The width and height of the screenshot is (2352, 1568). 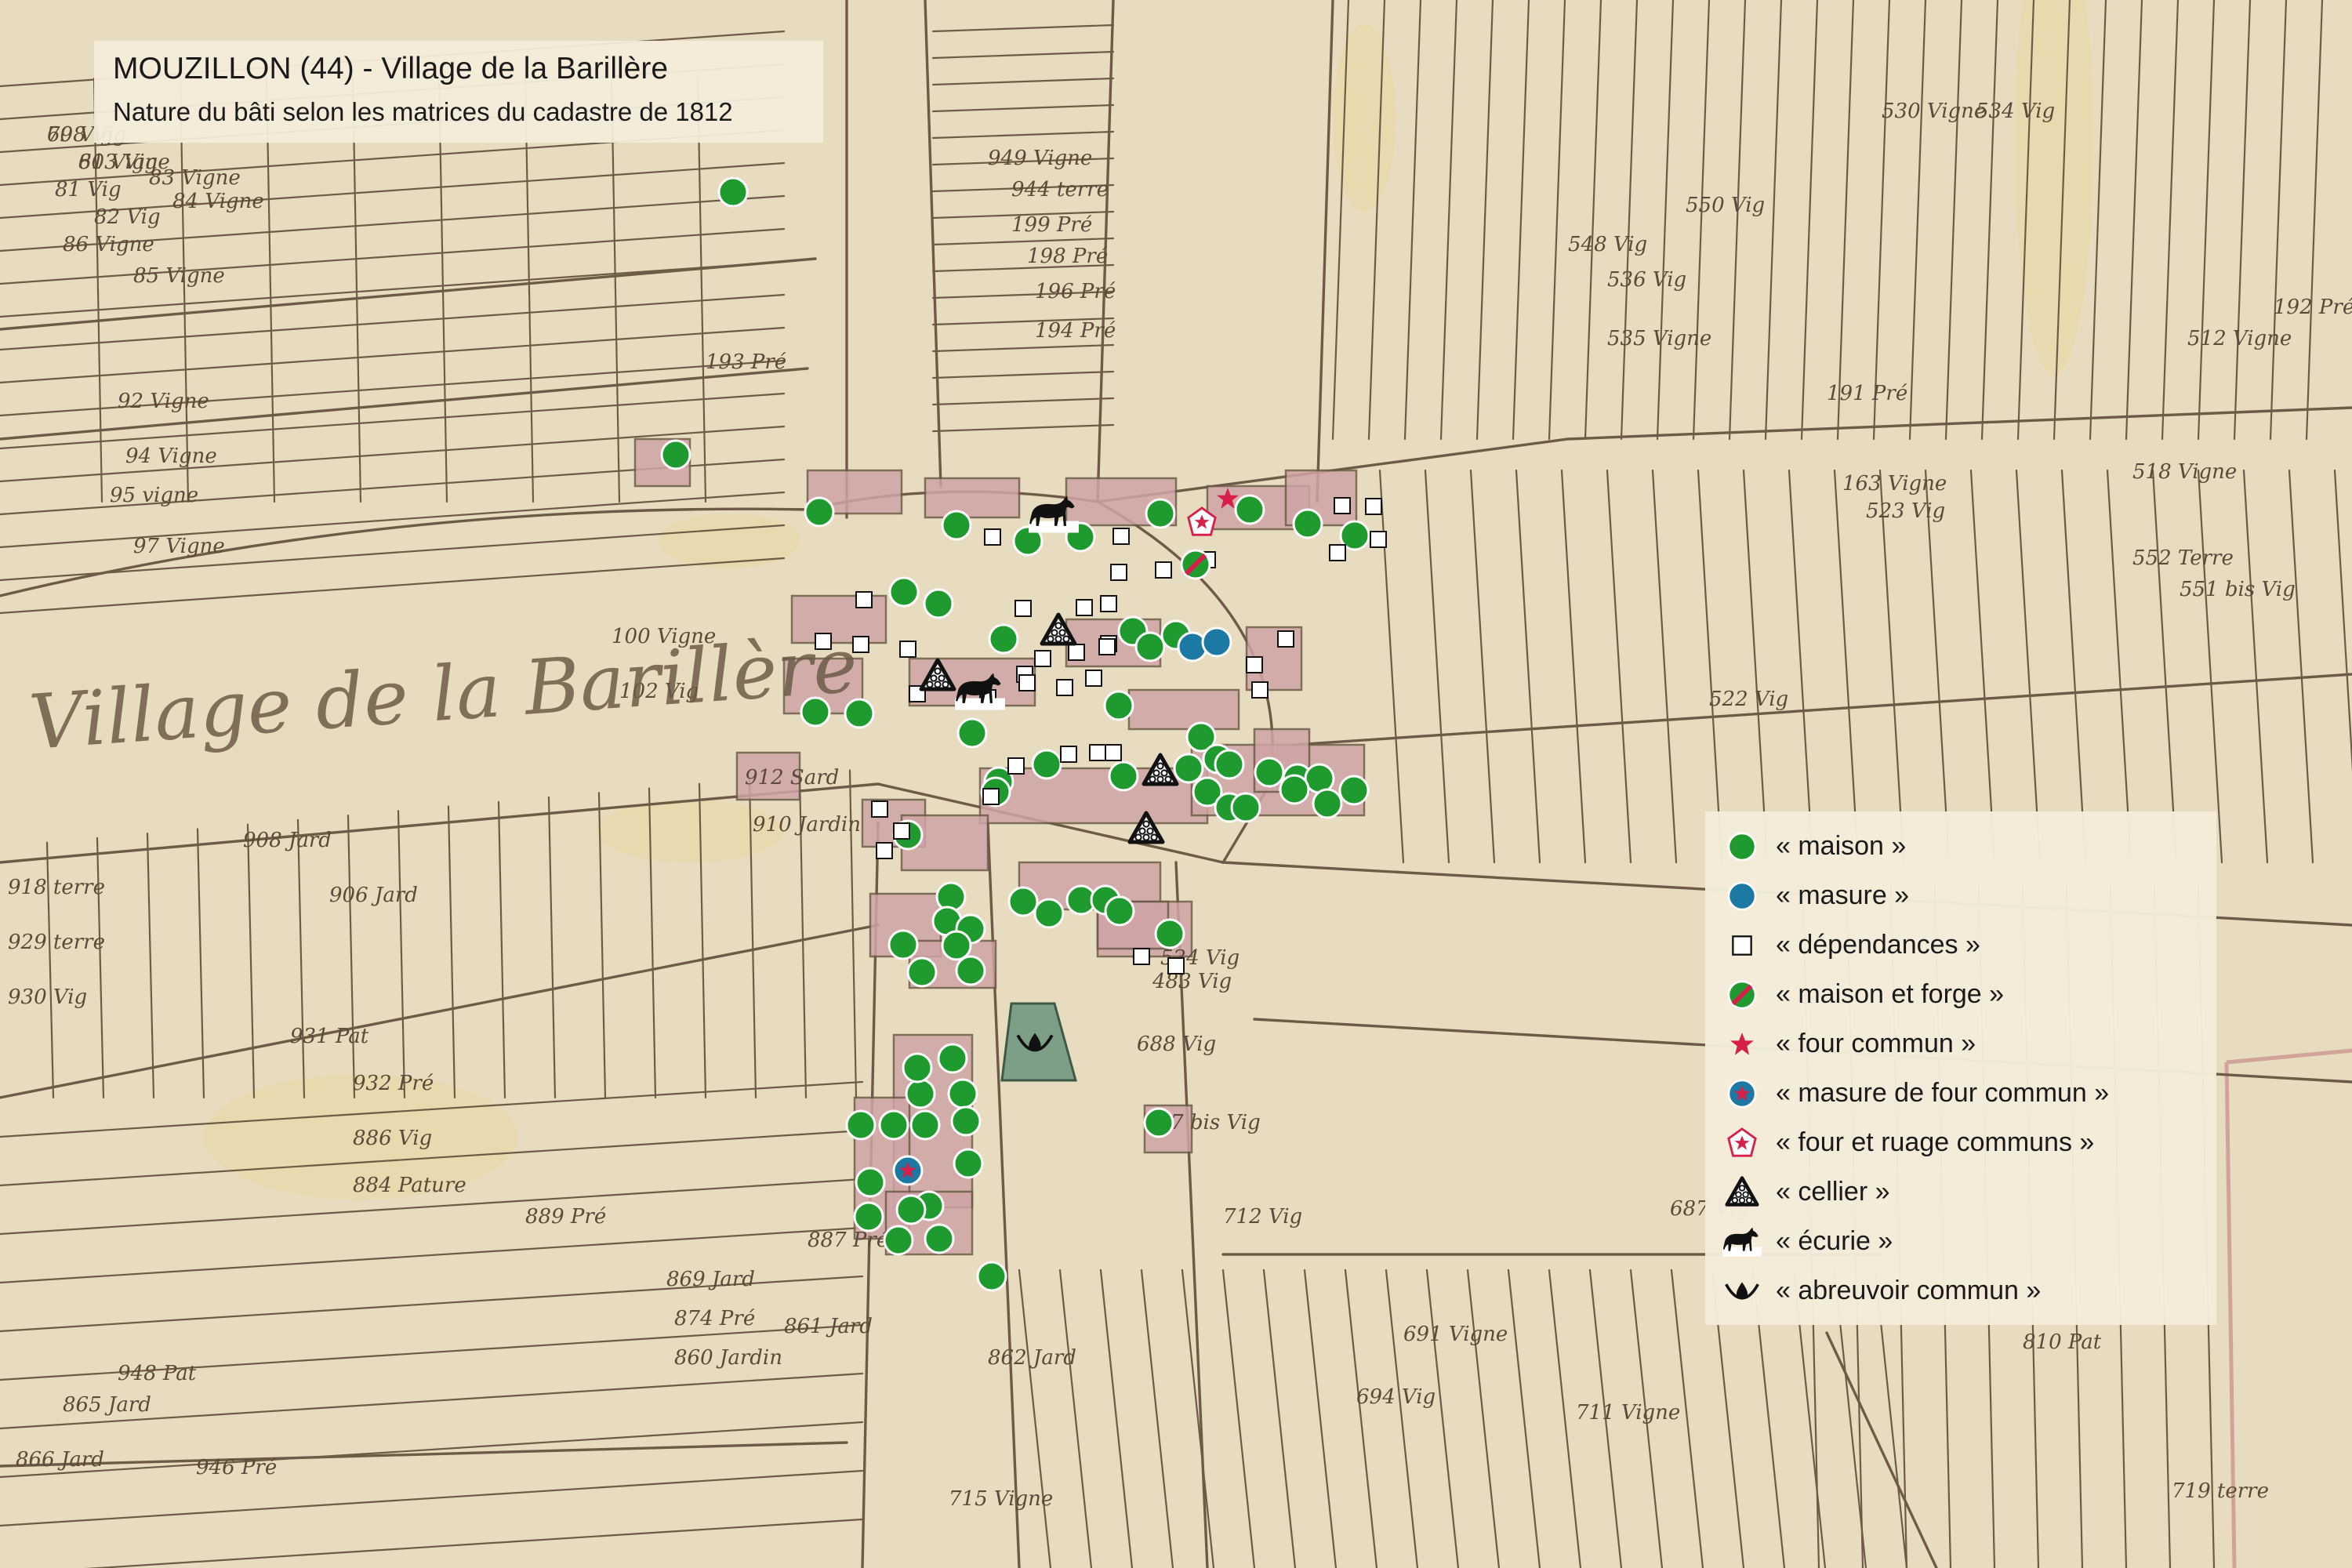 What do you see at coordinates (373, 895) in the screenshot?
I see `parcel-label: 906 Jard` at bounding box center [373, 895].